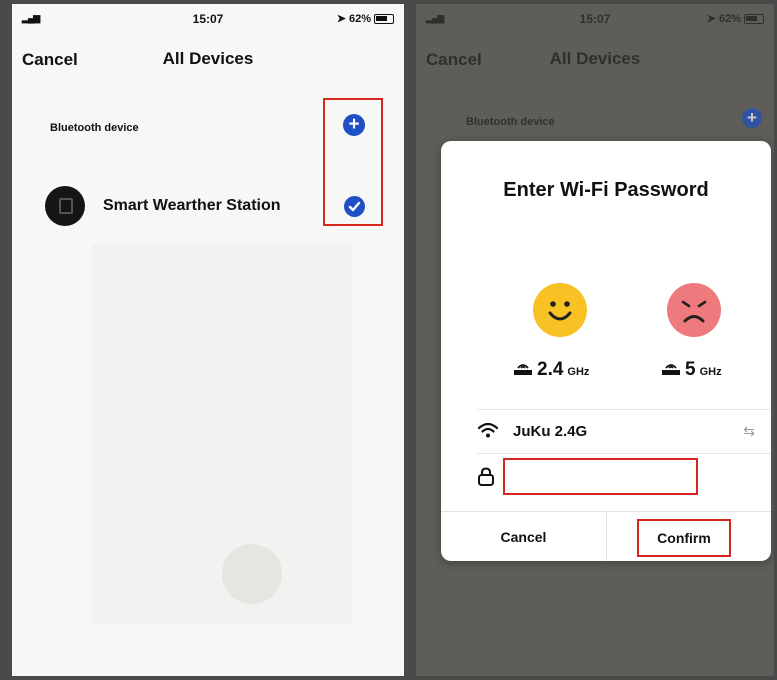  I want to click on happy-face-icon, so click(560, 310).